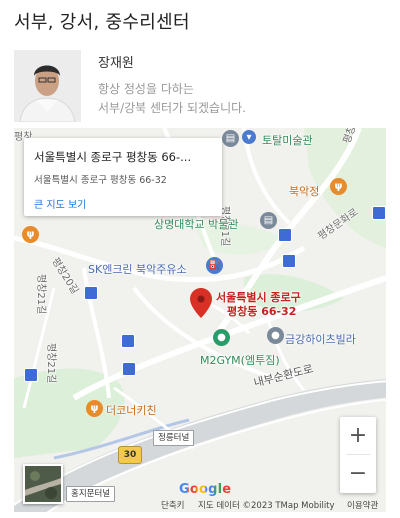 The width and height of the screenshot is (400, 518). What do you see at coordinates (50, 363) in the screenshot?
I see `street-label-pyeongchang21-b: 평창21길` at bounding box center [50, 363].